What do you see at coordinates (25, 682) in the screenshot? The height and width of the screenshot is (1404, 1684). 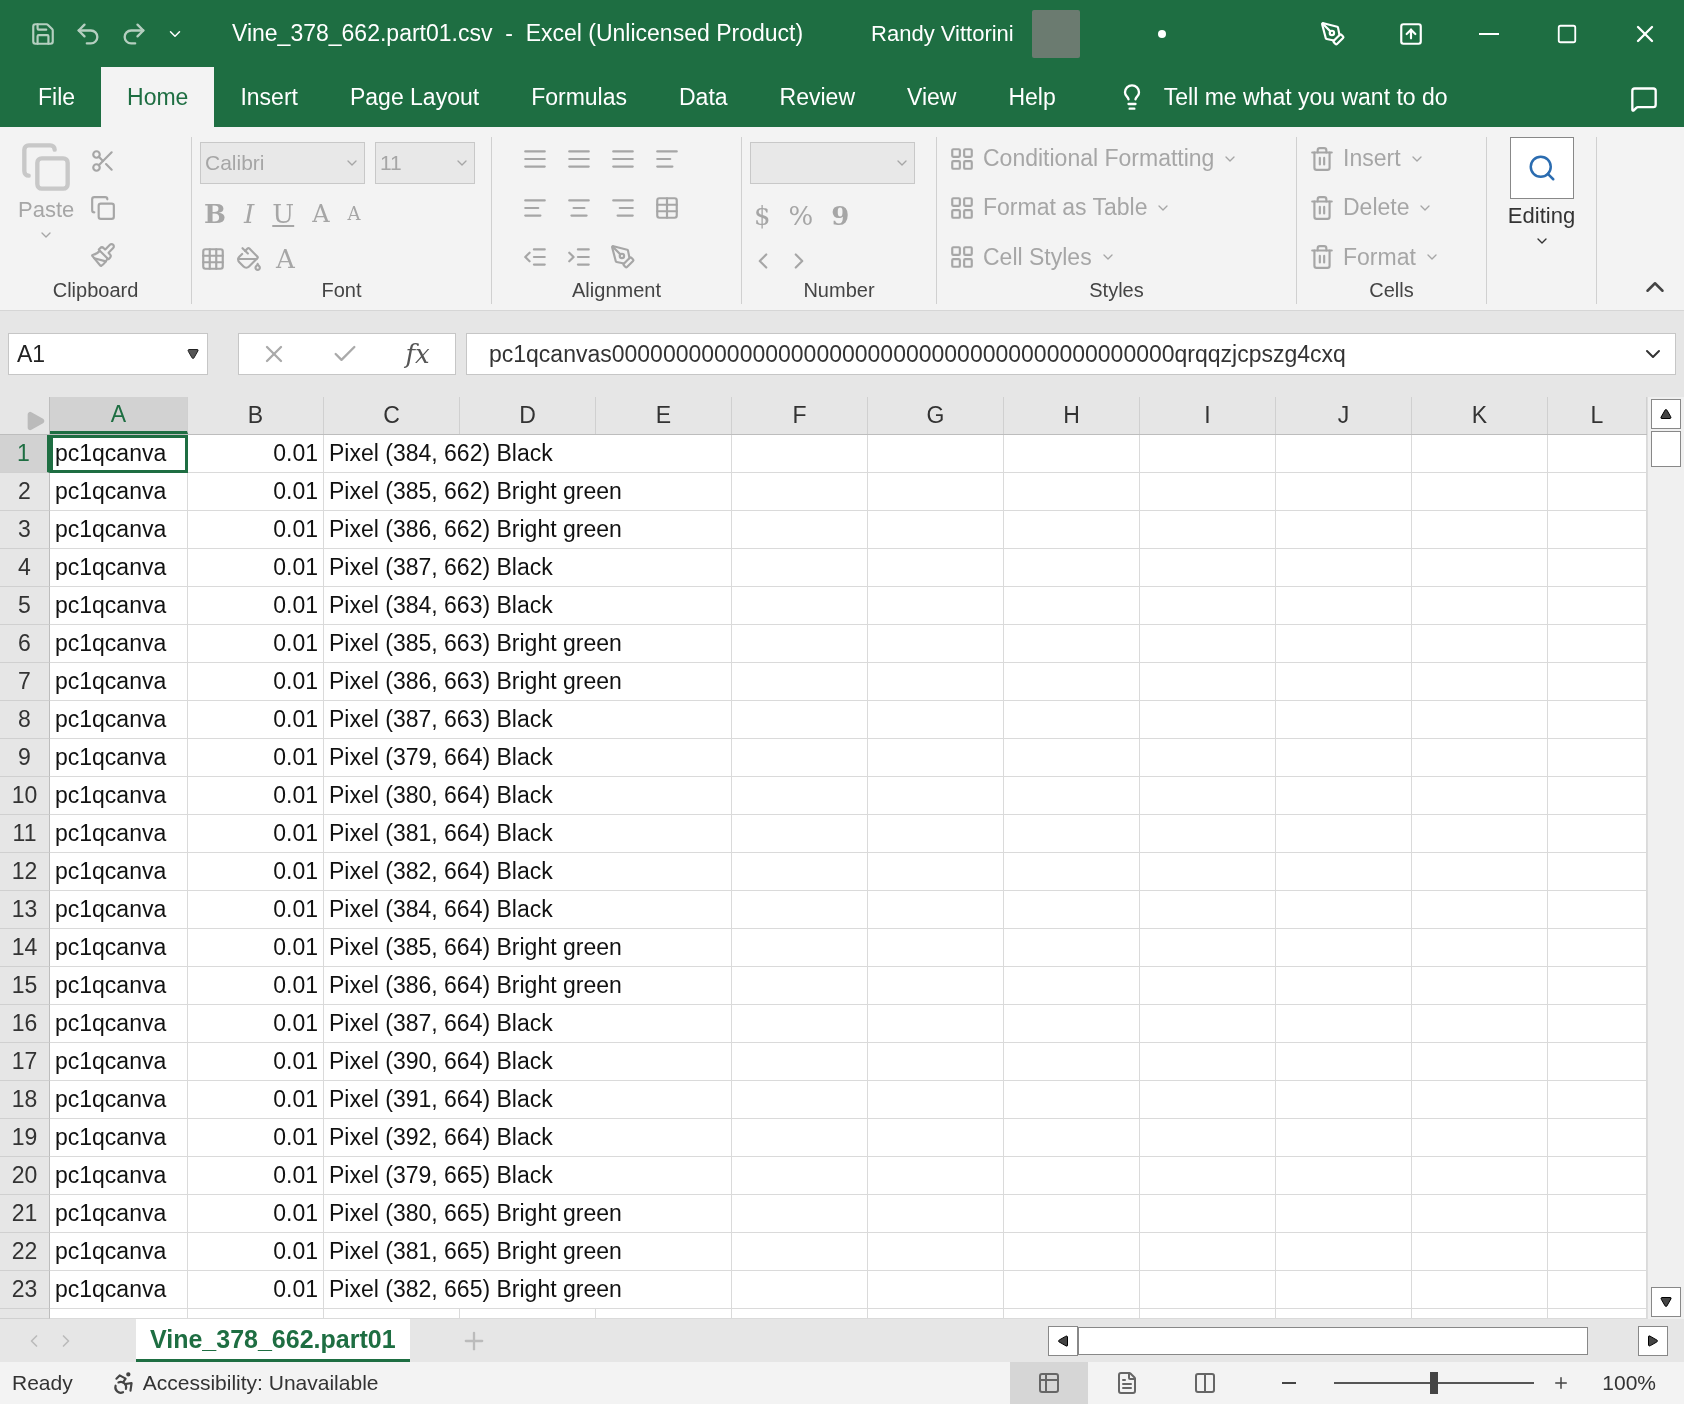 I see `row-header: 7` at bounding box center [25, 682].